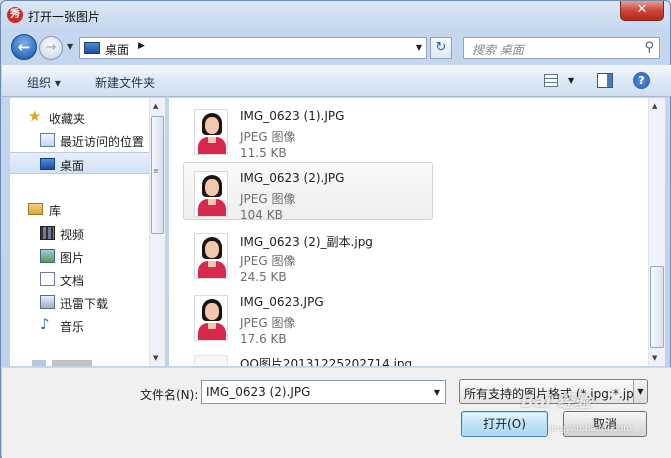  Describe the element at coordinates (591, 429) in the screenshot. I see `watermark-url: jingyan.baidu.com` at that location.